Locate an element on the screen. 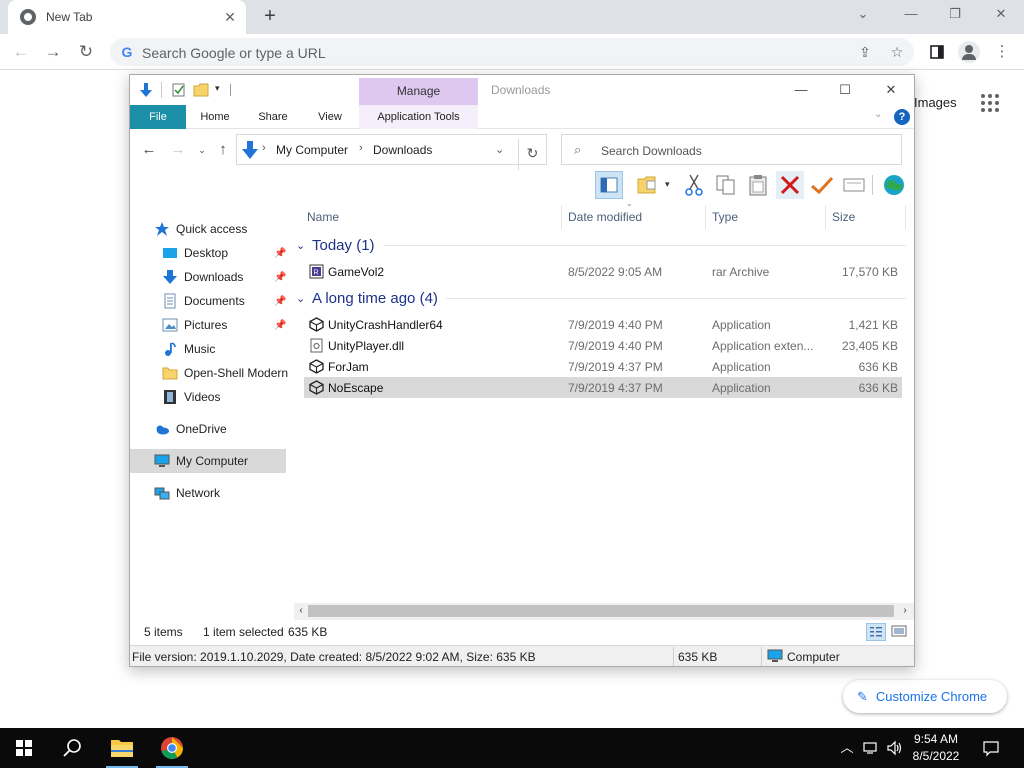  download-arrow-icon is located at coordinates (146, 90).